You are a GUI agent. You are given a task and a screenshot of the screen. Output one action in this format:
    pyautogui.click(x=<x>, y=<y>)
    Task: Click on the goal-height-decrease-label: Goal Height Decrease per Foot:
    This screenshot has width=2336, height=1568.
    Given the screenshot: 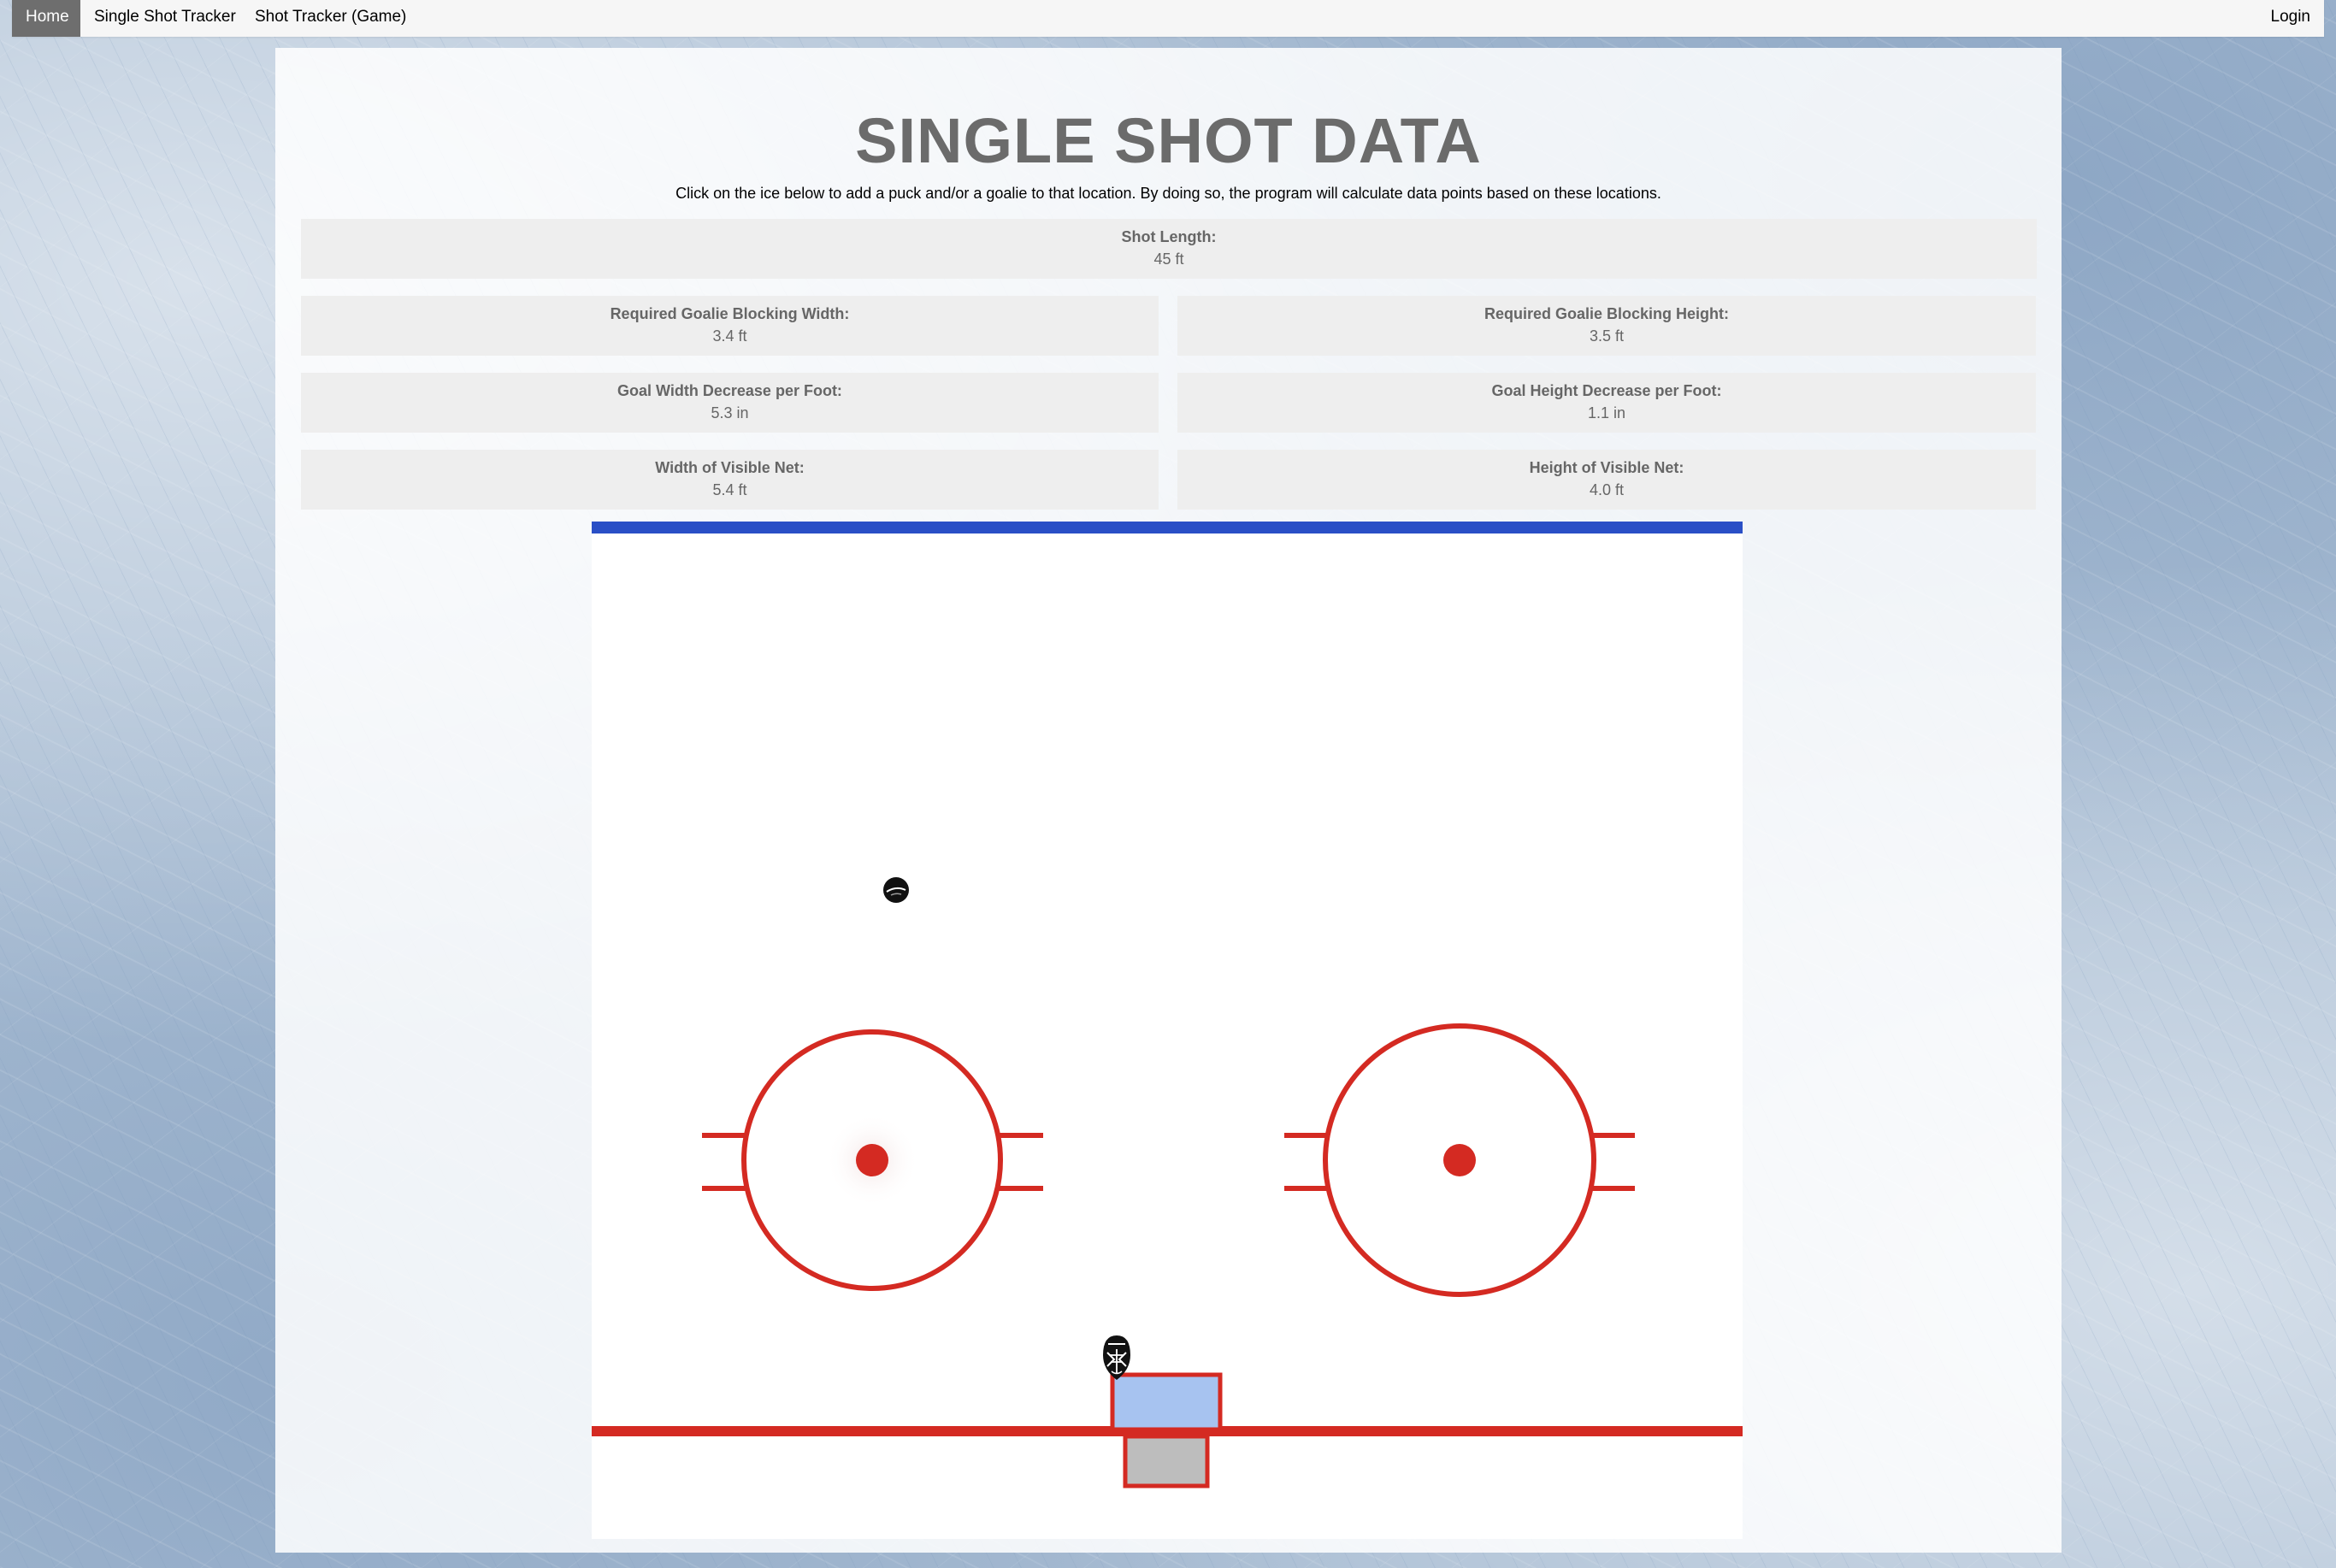 What is the action you would take?
    pyautogui.click(x=1607, y=390)
    